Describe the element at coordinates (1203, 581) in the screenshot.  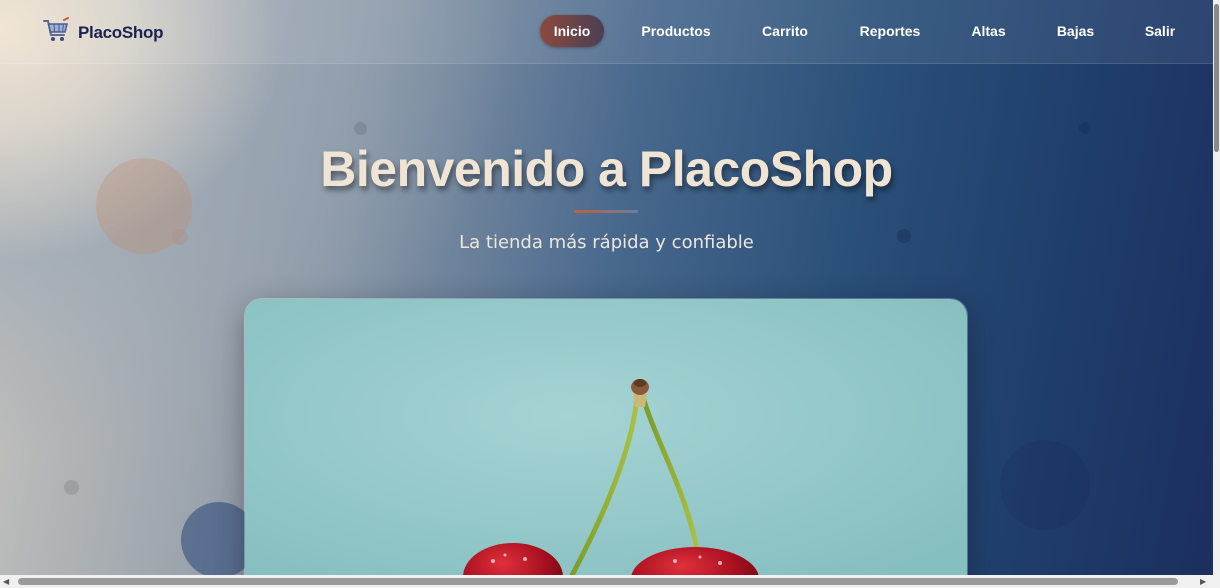
I see `scroll-right-arrow-icon: ▶` at that location.